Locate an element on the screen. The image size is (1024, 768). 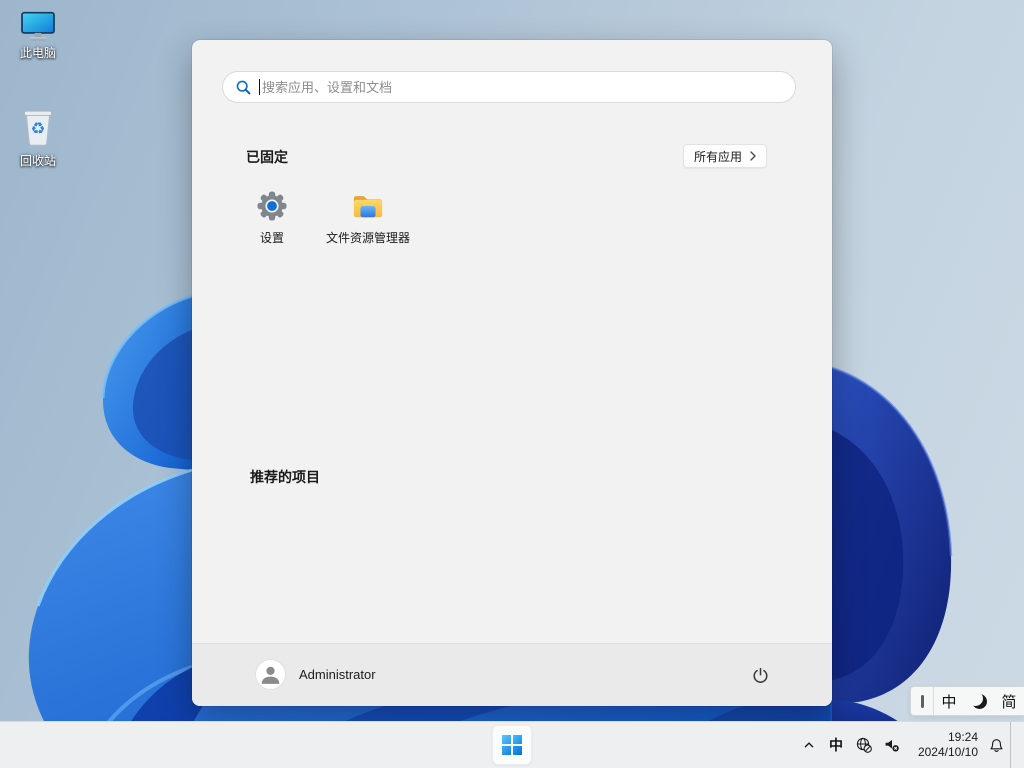
windows-logo-icon is located at coordinates (512, 745).